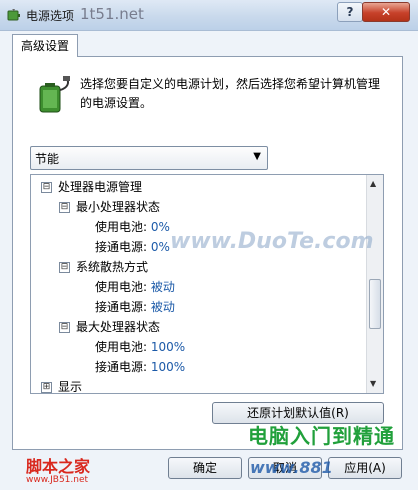  Describe the element at coordinates (373, 183) in the screenshot. I see `scroll-up-icon: ▲` at that location.